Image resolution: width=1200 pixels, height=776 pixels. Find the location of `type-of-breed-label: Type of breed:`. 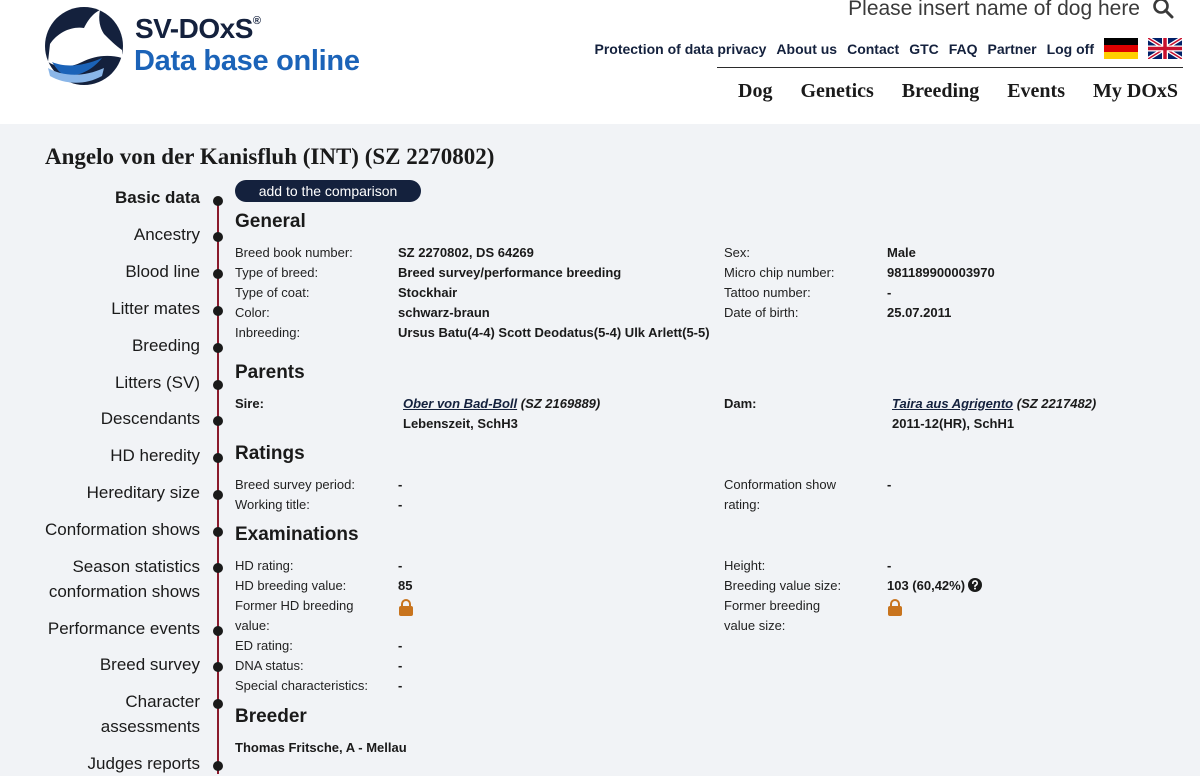

type-of-breed-label: Type of breed: is located at coordinates (277, 272).